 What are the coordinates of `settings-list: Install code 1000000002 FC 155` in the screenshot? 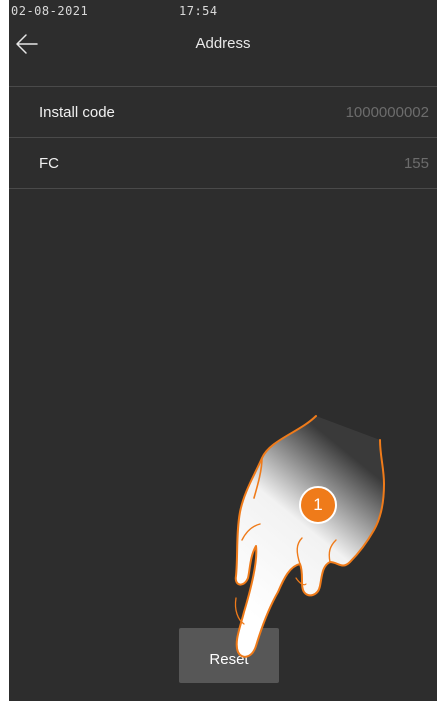 It's located at (223, 137).